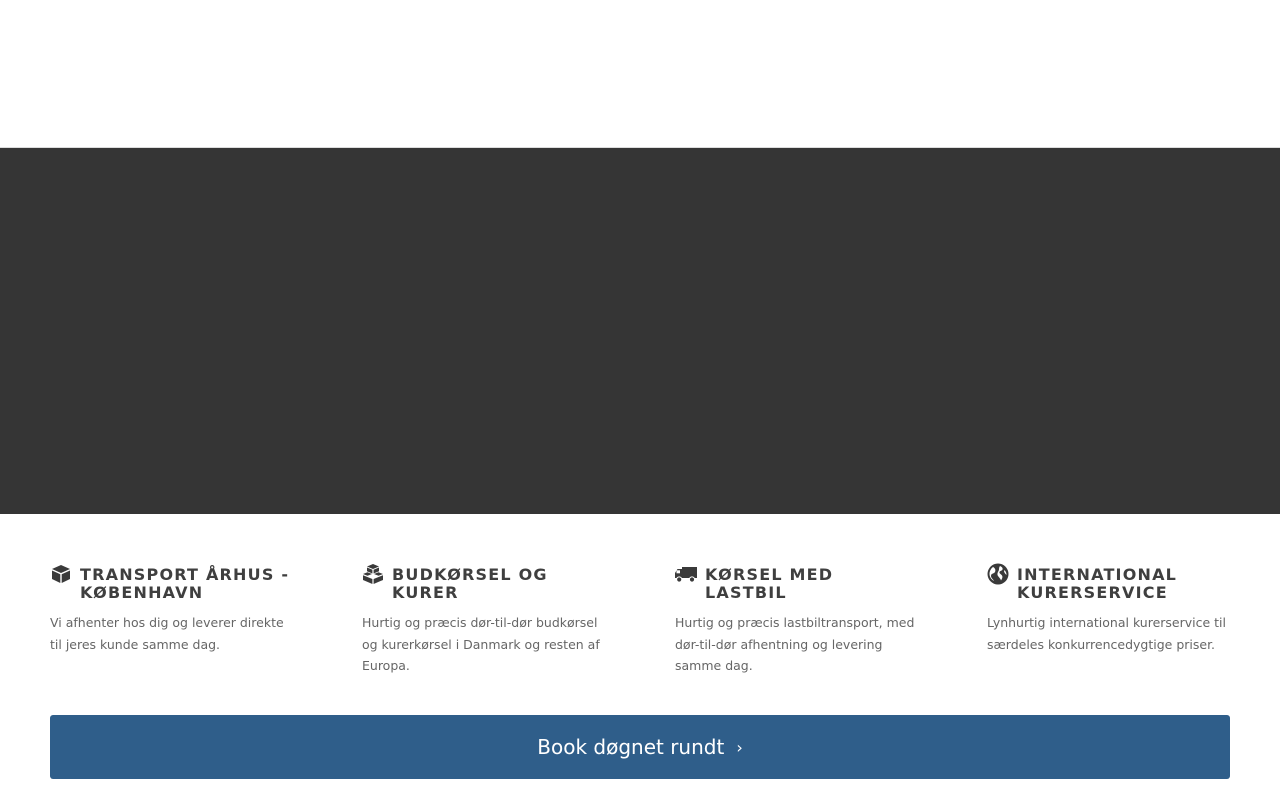  What do you see at coordinates (470, 583) in the screenshot?
I see `feature-title: BUDKØRSEL OG KURER` at bounding box center [470, 583].